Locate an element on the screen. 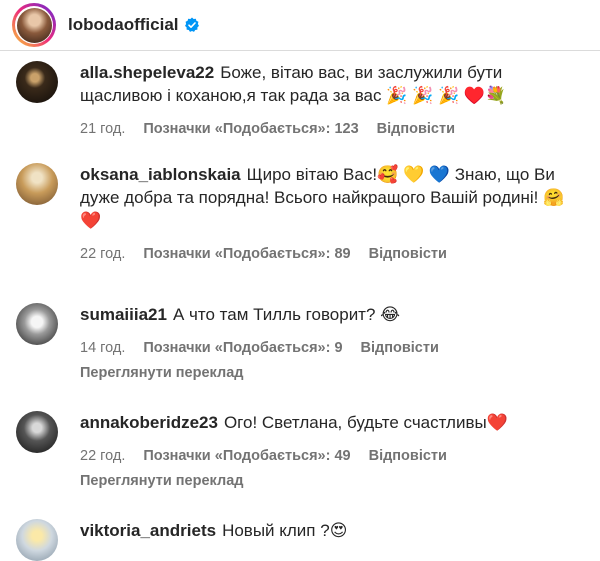 The height and width of the screenshot is (561, 600). comment-username: viktoria_andriets is located at coordinates (148, 530).